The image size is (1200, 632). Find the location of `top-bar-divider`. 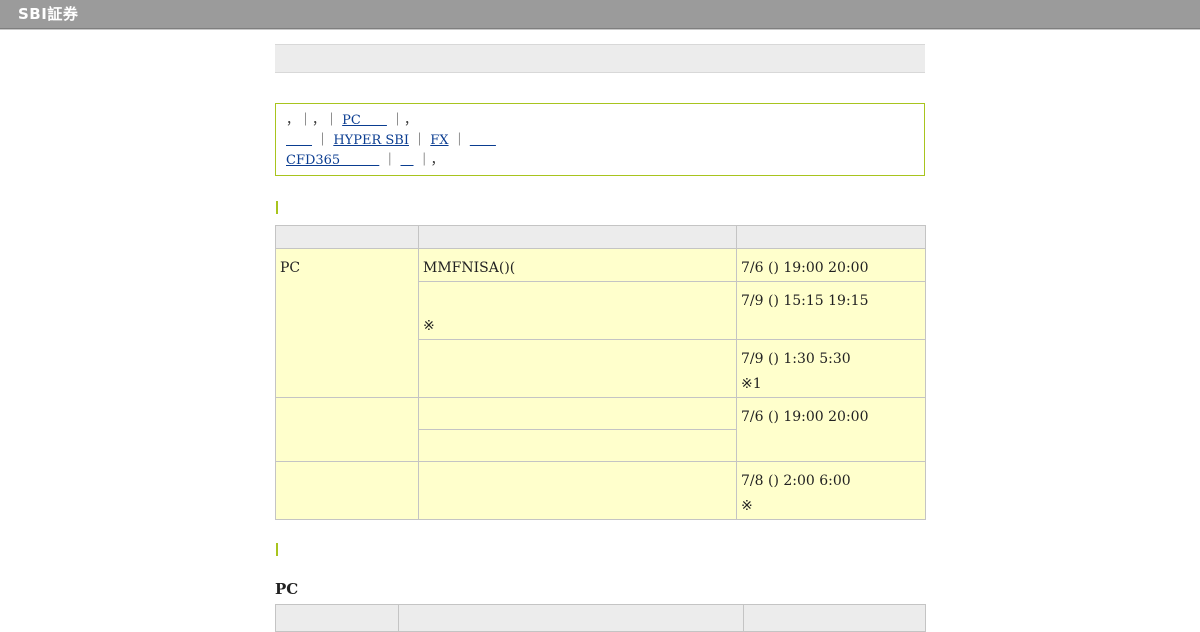

top-bar-divider is located at coordinates (600, 29).